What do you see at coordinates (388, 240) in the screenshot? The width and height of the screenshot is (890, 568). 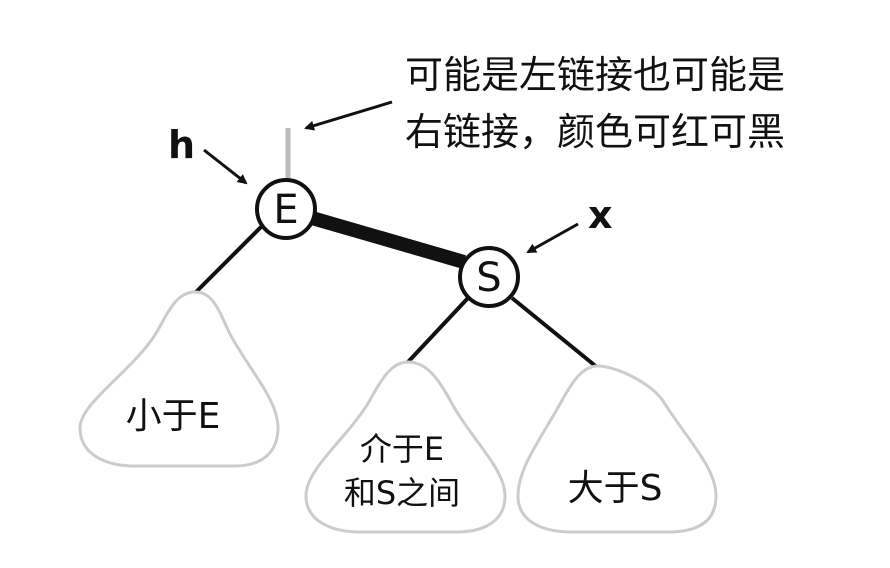 I see `red-link-e-s` at bounding box center [388, 240].